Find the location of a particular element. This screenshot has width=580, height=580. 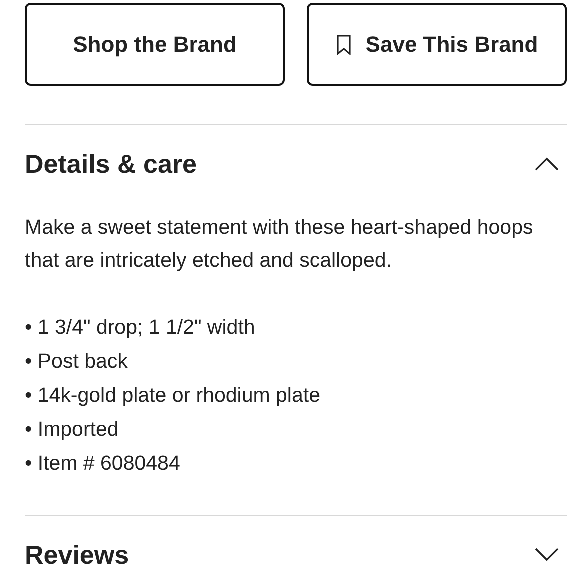

chevron-down-icon is located at coordinates (547, 555).